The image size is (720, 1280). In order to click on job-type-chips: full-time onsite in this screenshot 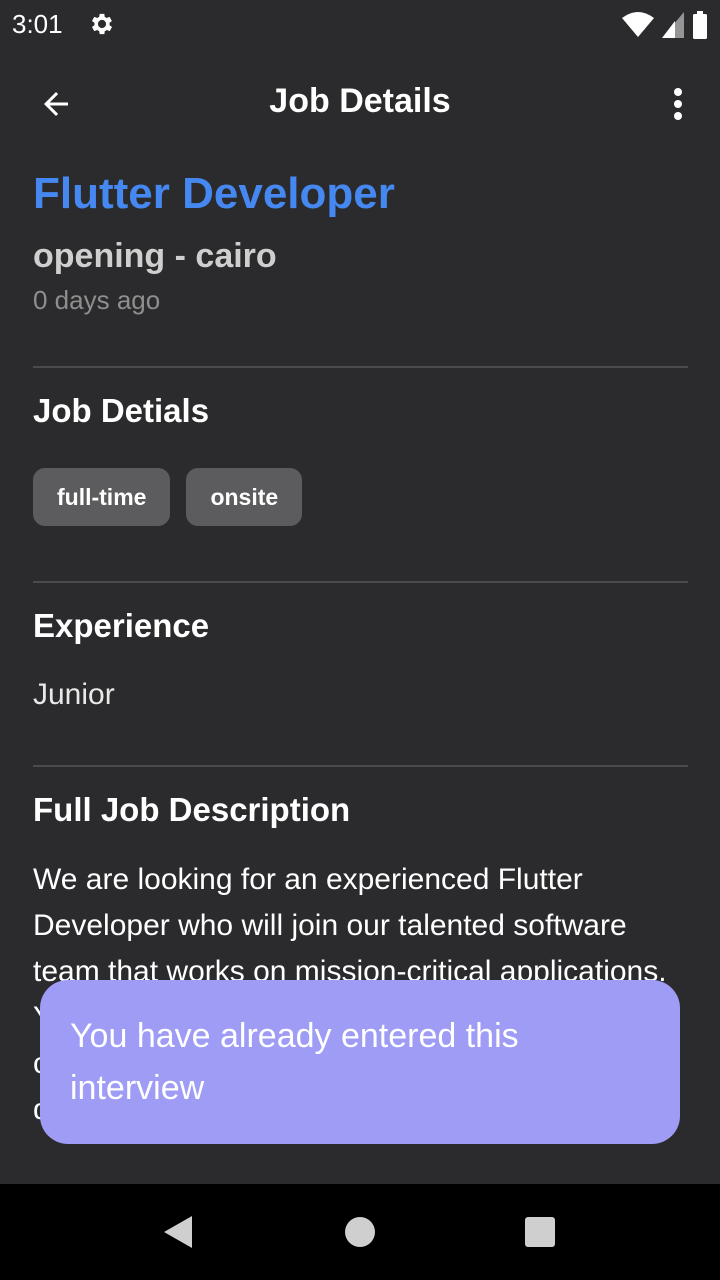, I will do `click(360, 497)`.